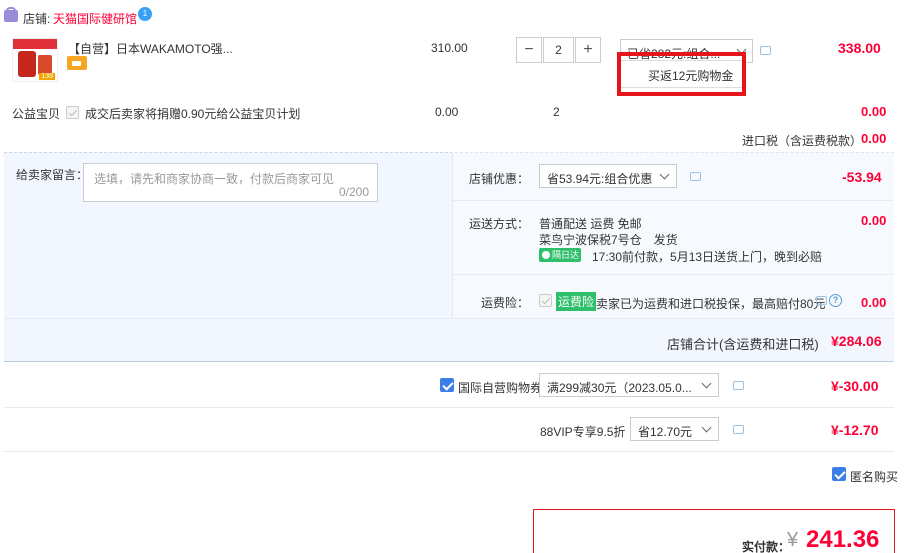 This screenshot has width=913, height=553. I want to click on vip-select: 省12.70元, so click(674, 429).